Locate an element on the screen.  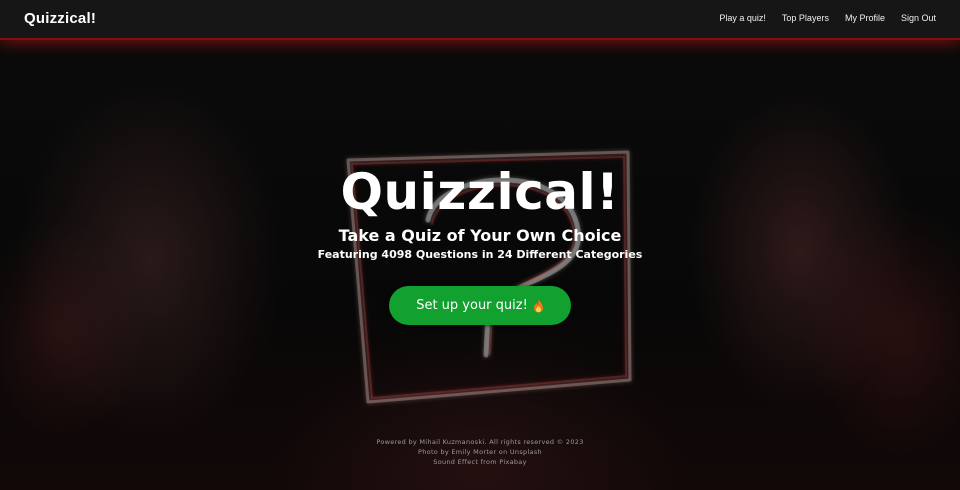
nav-link-top-players: Top Players is located at coordinates (805, 18).